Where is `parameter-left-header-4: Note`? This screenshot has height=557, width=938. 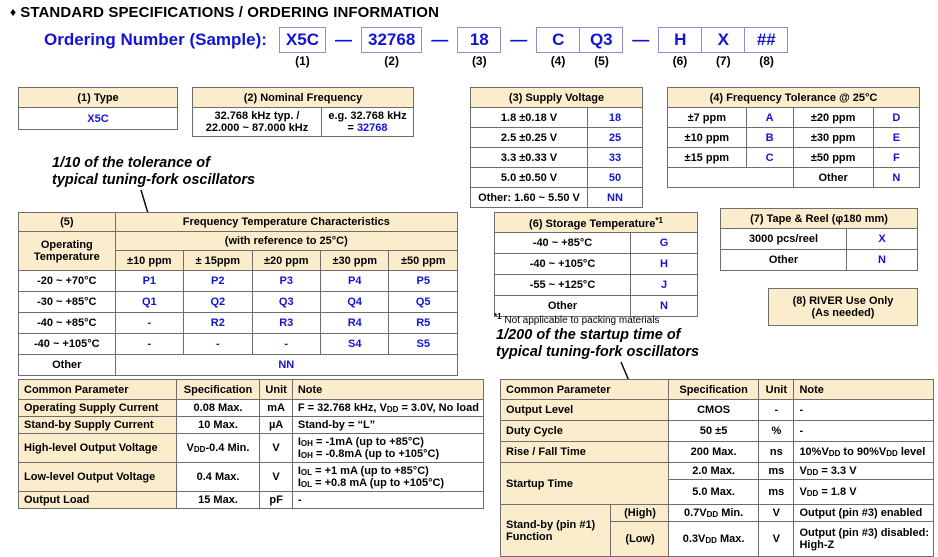
parameter-left-header-4: Note is located at coordinates (388, 389).